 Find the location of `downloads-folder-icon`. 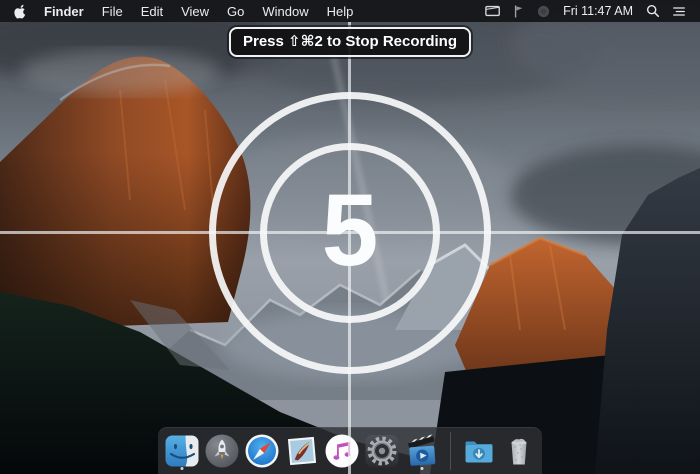

downloads-folder-icon is located at coordinates (478, 451).